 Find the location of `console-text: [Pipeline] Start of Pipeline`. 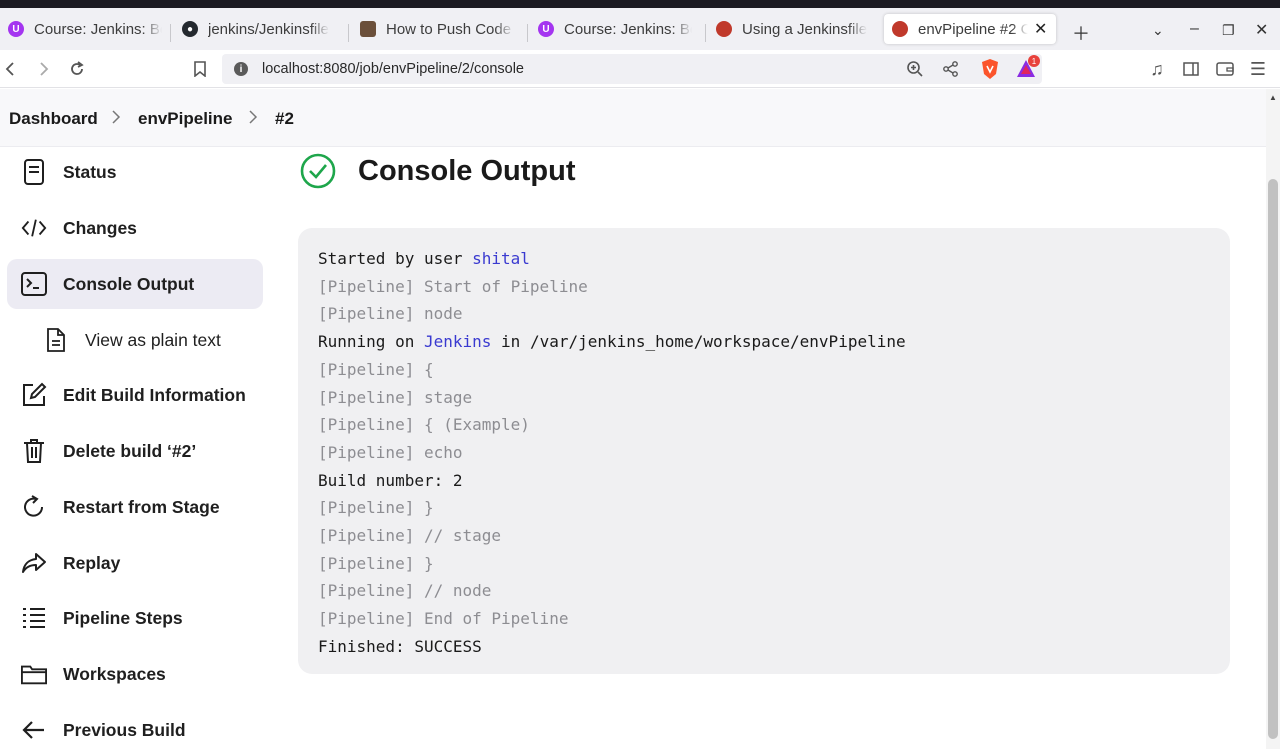

console-text: [Pipeline] Start of Pipeline is located at coordinates (453, 286).